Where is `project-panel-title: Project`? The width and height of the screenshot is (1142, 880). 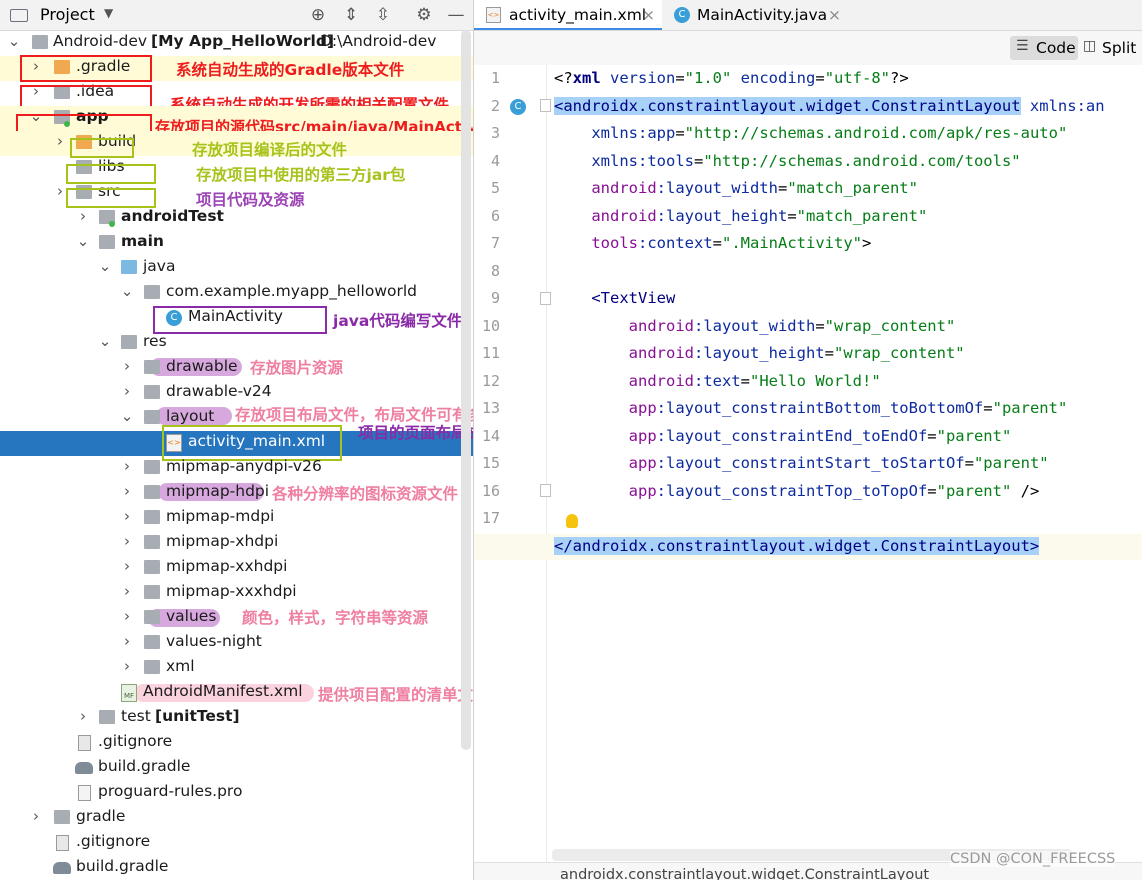
project-panel-title: Project is located at coordinates (67, 14).